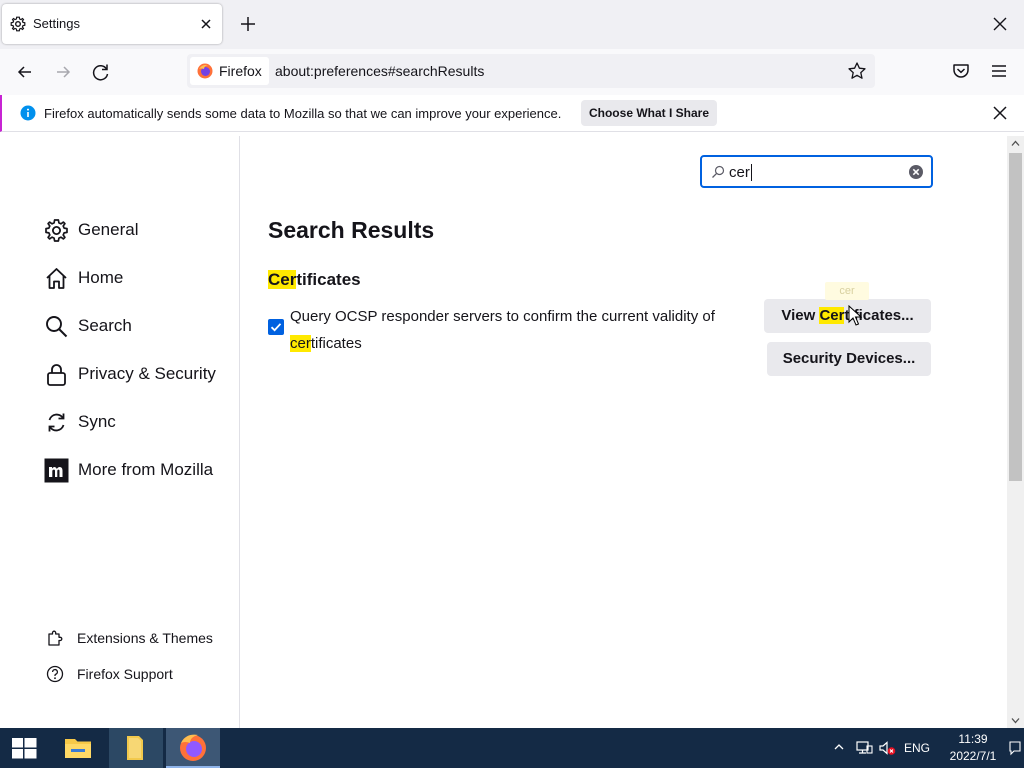 The height and width of the screenshot is (768, 1024). I want to click on sidebar-item-label: Extensions & Themes, so click(145, 638).